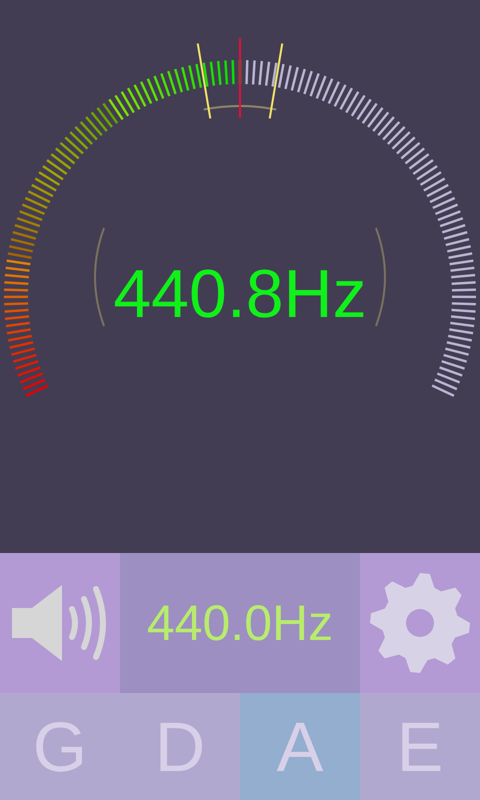  What do you see at coordinates (60, 623) in the screenshot?
I see `sound-button` at bounding box center [60, 623].